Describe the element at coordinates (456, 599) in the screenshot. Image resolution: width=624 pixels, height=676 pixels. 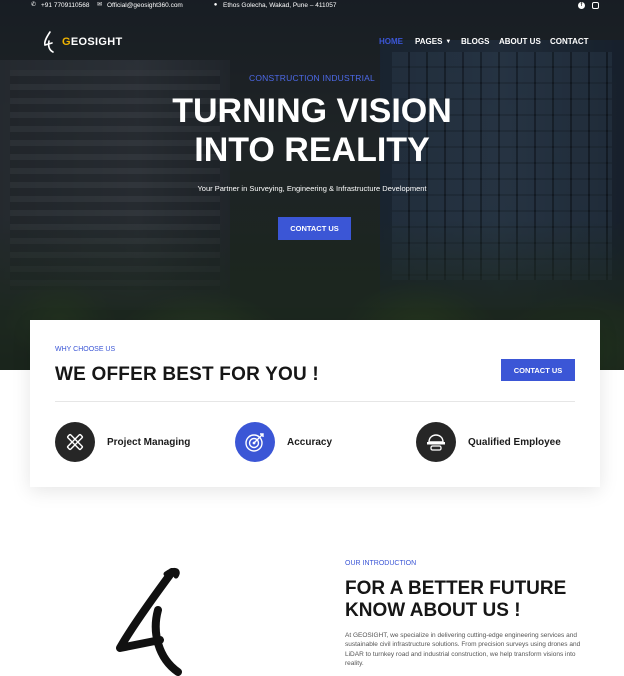
I see `intro-title: FOR A BETTER FUTURE KNOW ABOUT US !` at that location.